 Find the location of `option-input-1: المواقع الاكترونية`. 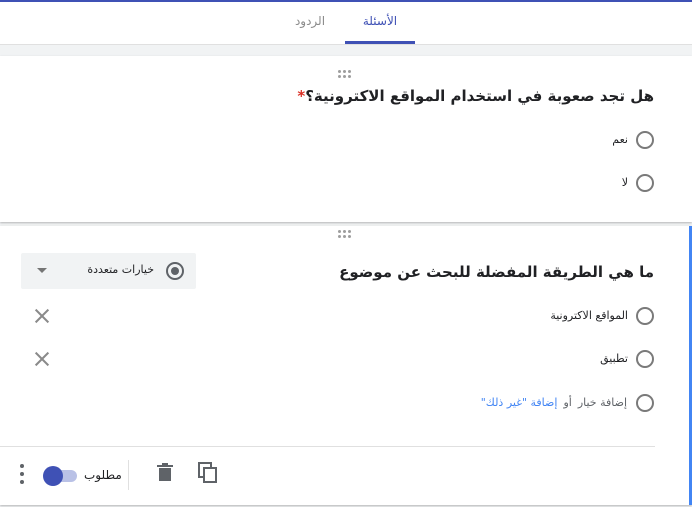

option-input-1: المواقع الاكترونية is located at coordinates (589, 315).